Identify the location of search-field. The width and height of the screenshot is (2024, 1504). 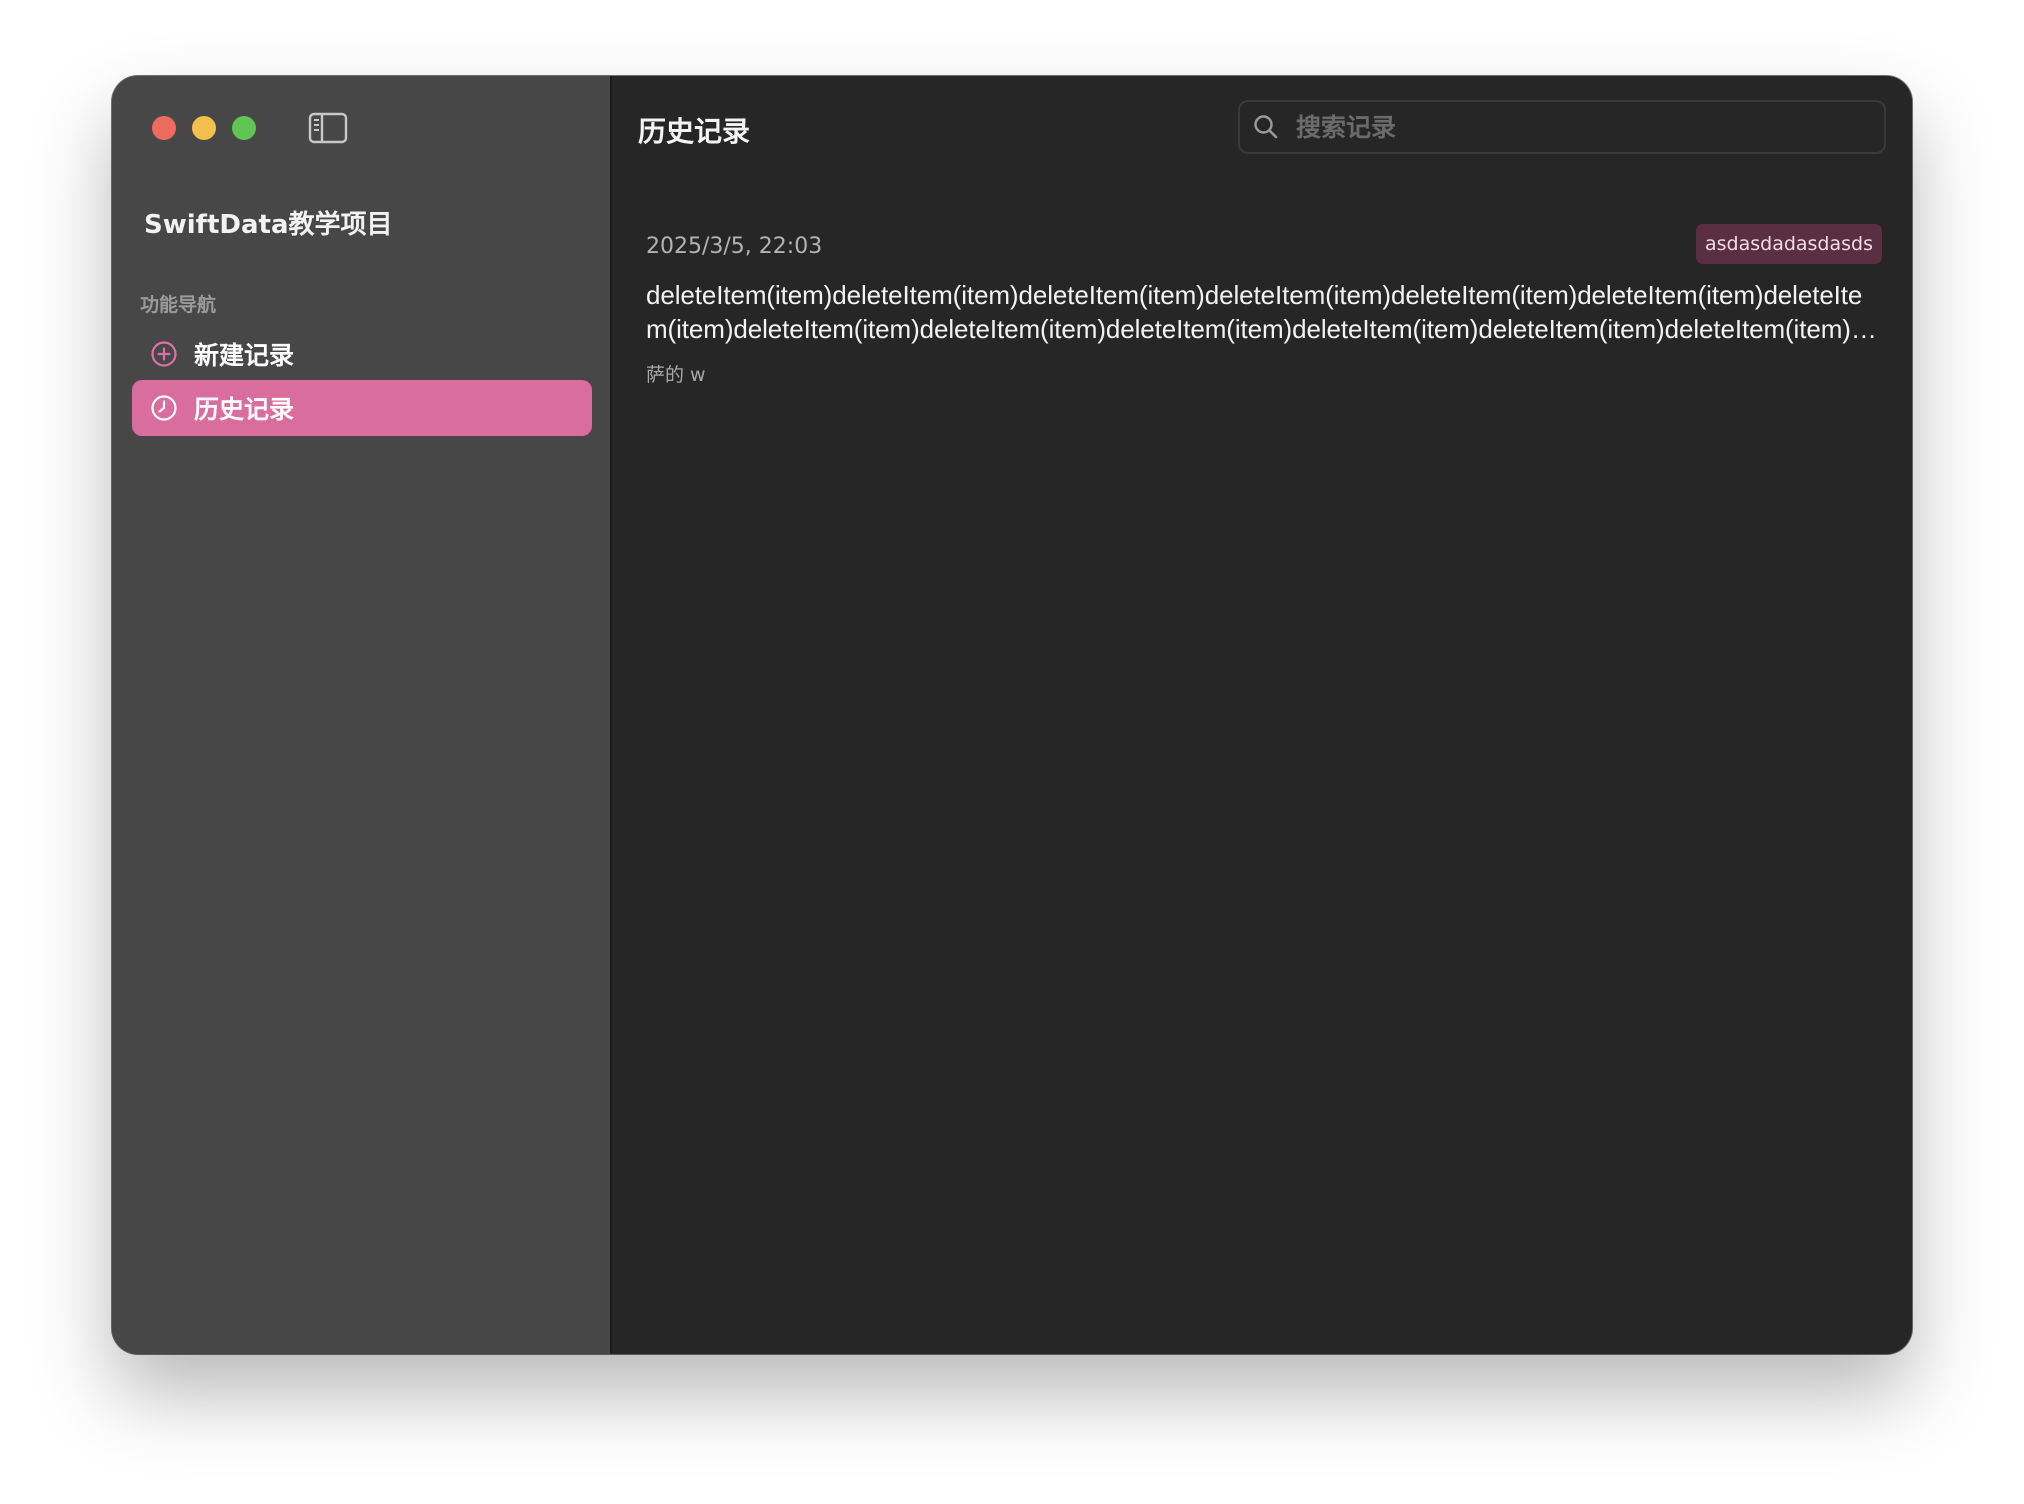
(1562, 127).